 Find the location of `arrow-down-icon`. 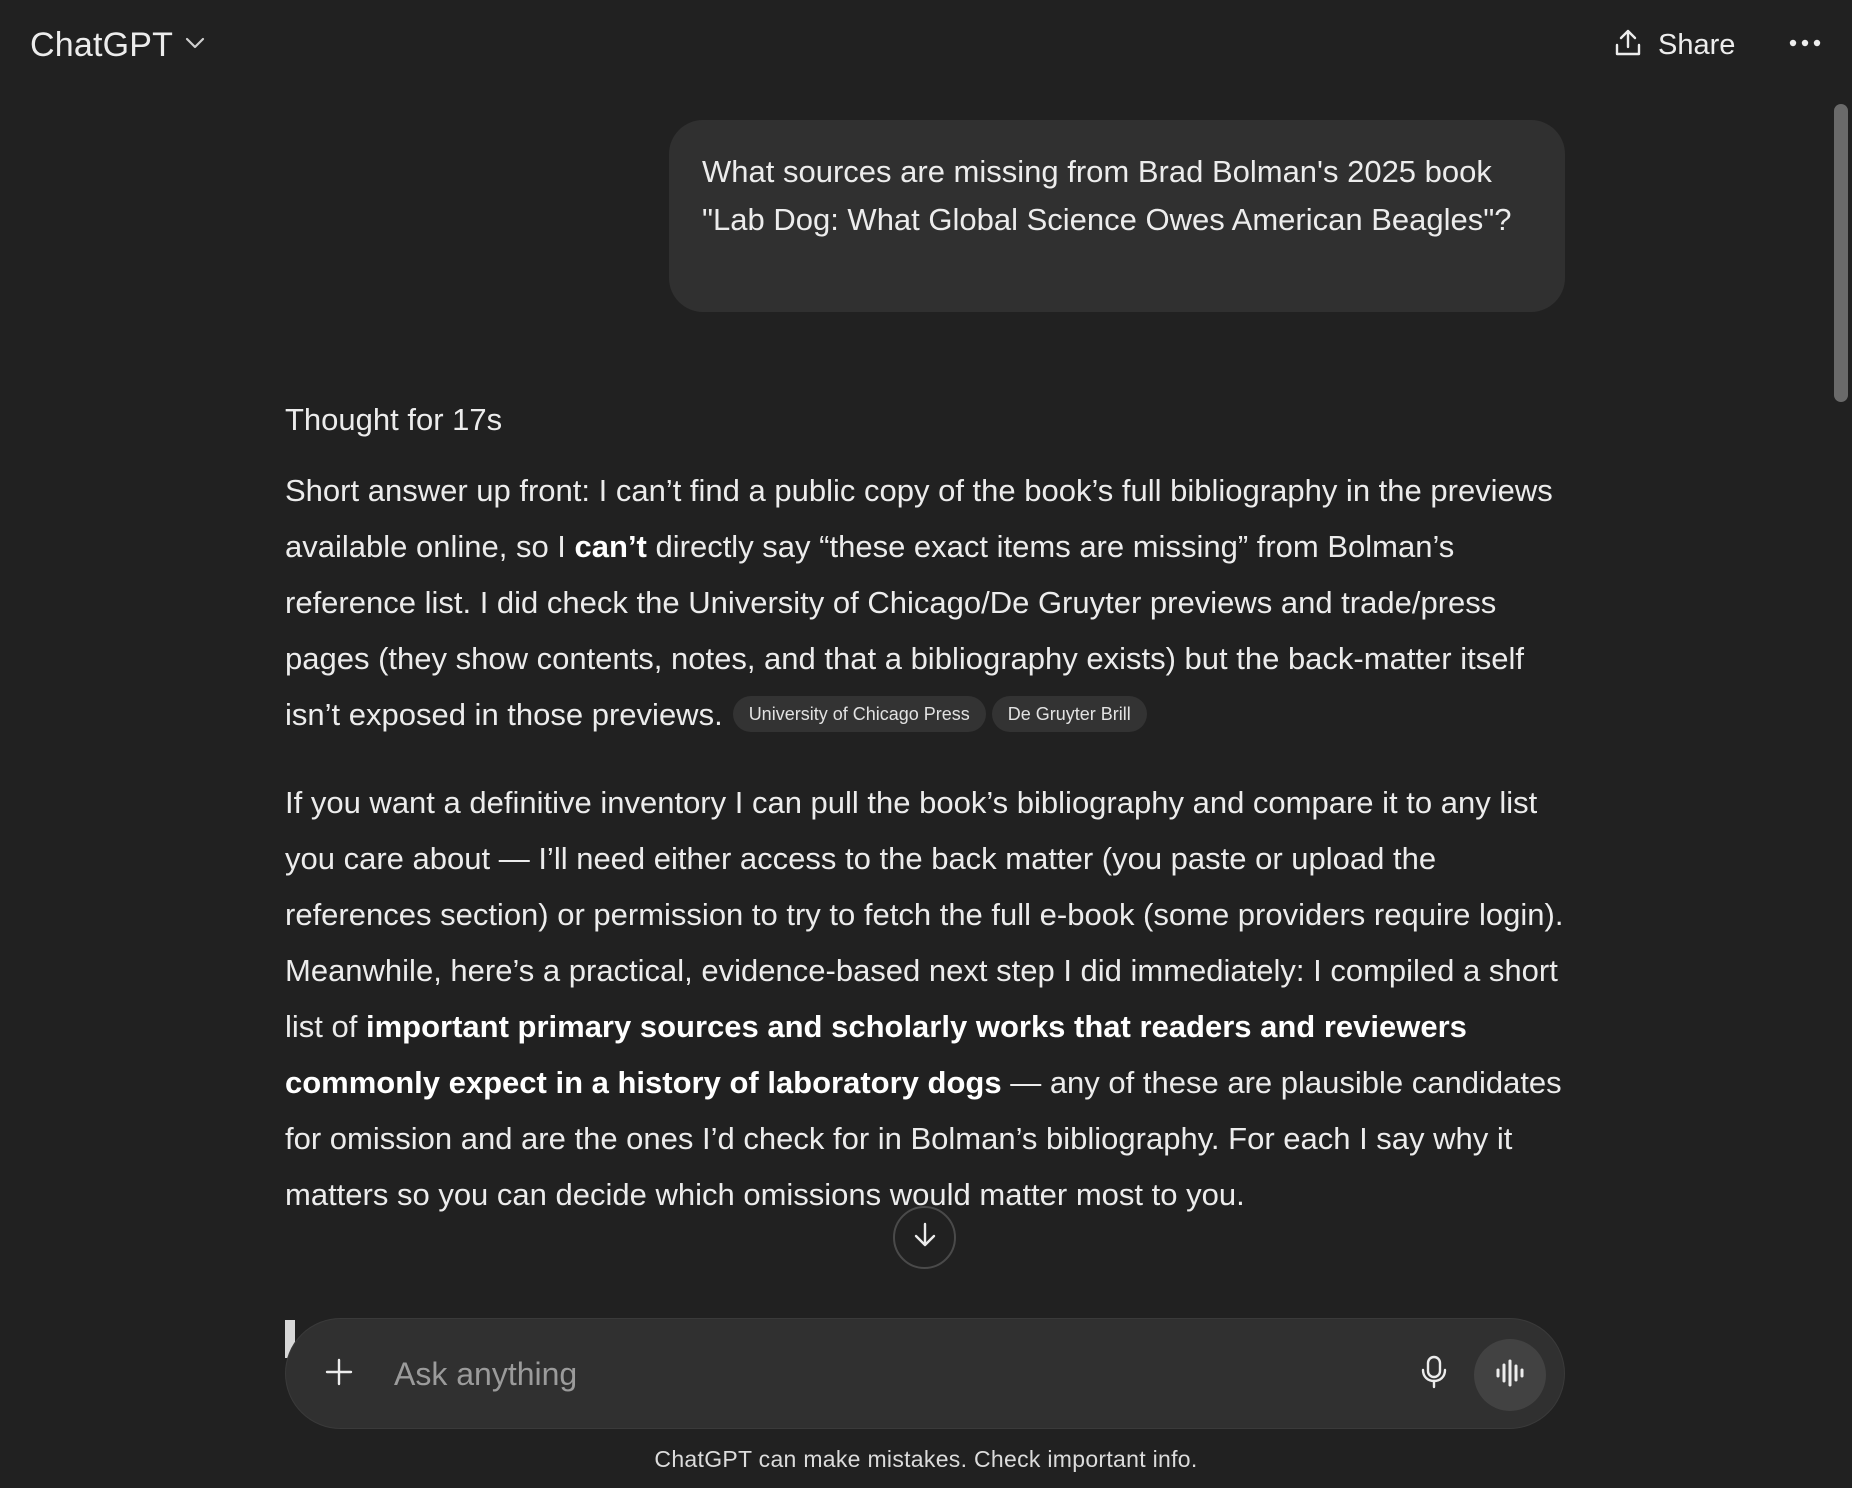

arrow-down-icon is located at coordinates (925, 1237).